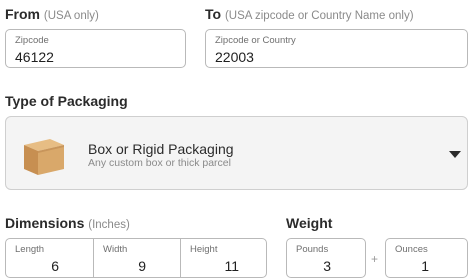  Describe the element at coordinates (231, 266) in the screenshot. I see `height-value: 11` at that location.